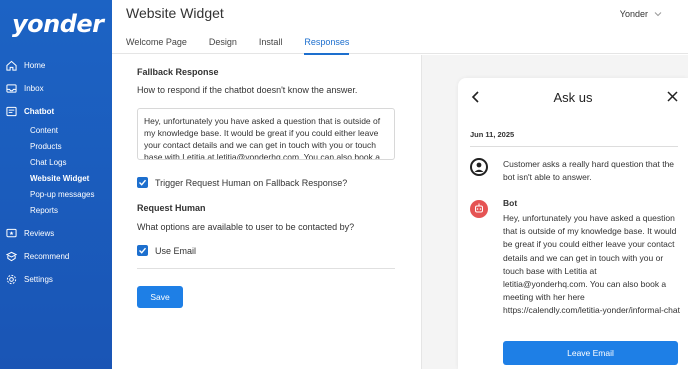  I want to click on tabs: Welcome Page Design Install Responses, so click(248, 46).